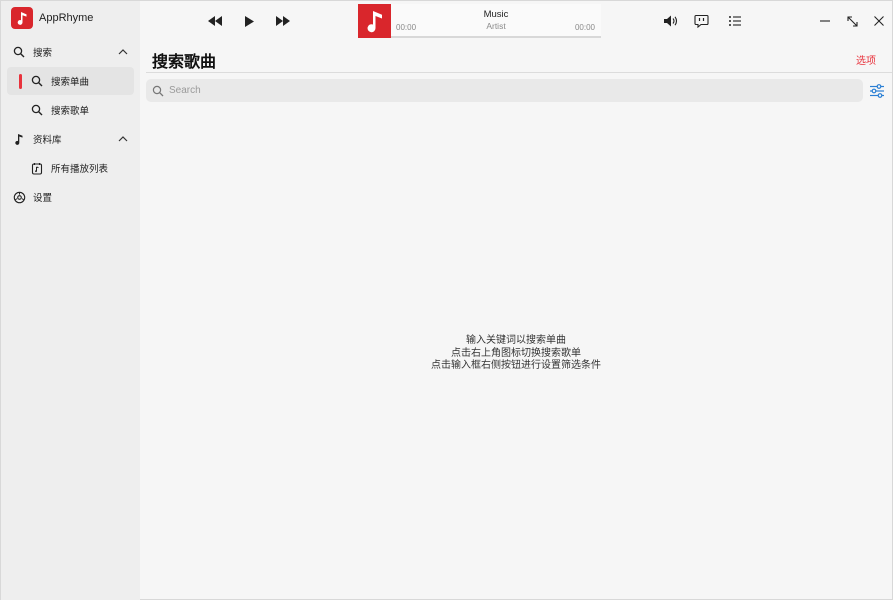 The height and width of the screenshot is (600, 893). I want to click on search-bar, so click(504, 90).